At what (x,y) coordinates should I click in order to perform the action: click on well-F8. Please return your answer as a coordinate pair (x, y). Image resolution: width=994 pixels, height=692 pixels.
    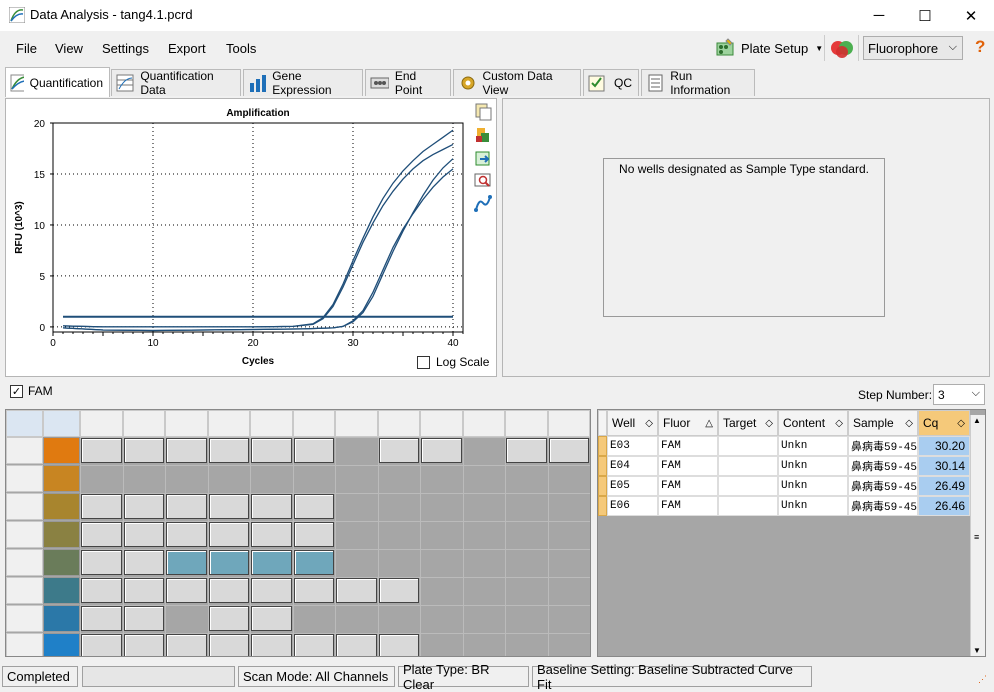
    Looking at the image, I should click on (398, 590).